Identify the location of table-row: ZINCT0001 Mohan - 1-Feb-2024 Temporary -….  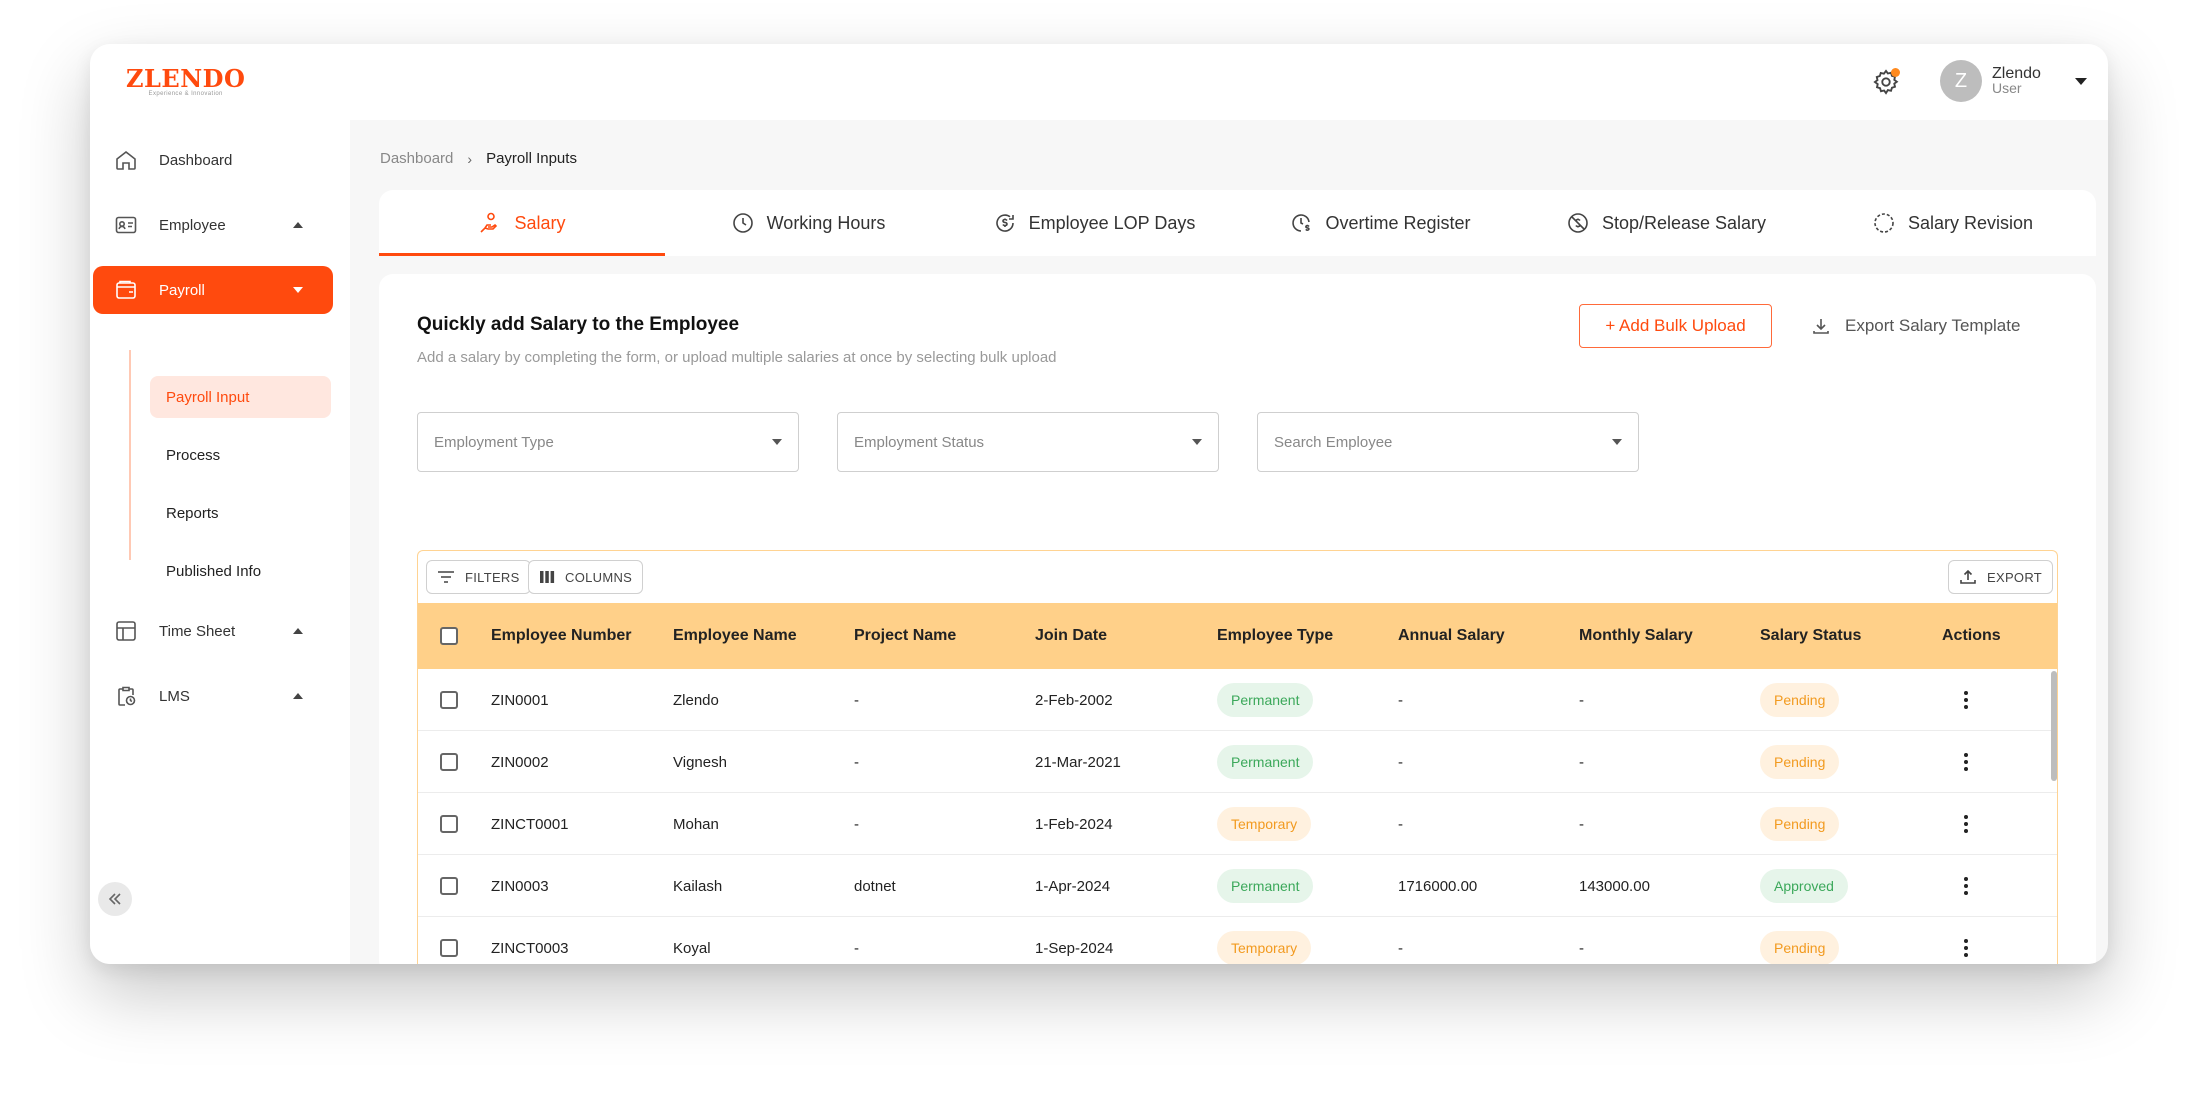
(1237, 824).